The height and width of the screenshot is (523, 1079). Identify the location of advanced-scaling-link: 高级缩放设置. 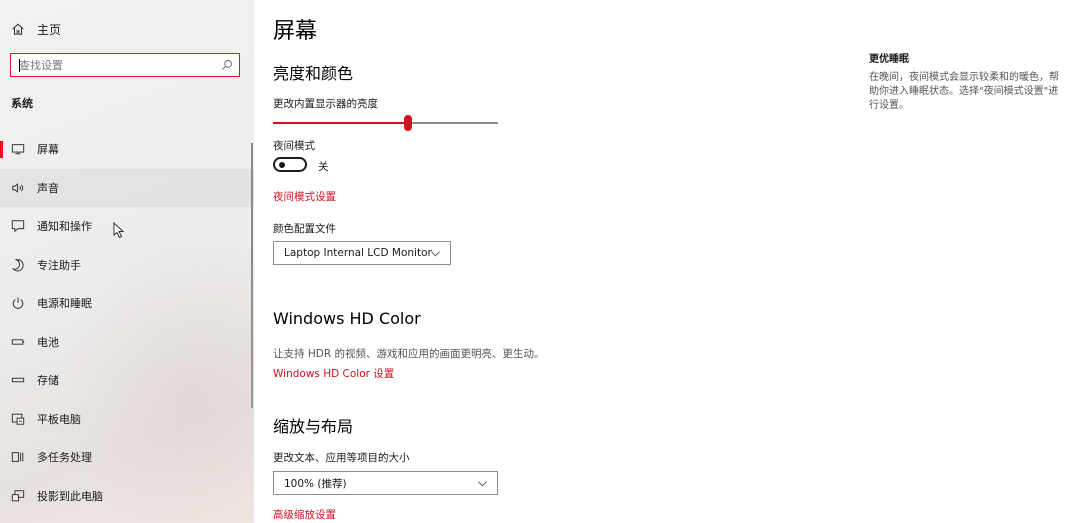
(304, 514).